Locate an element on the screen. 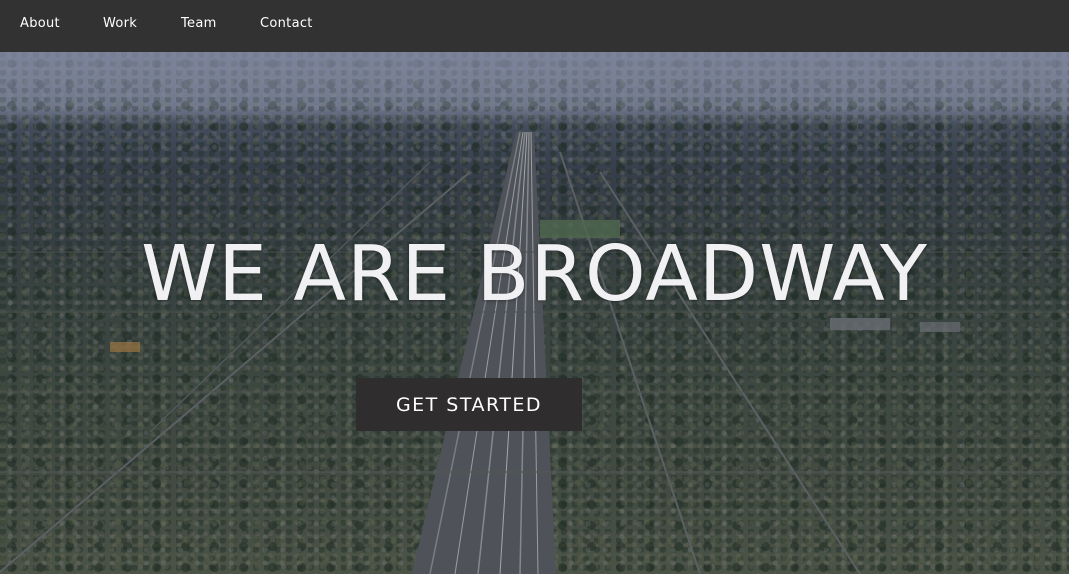 This screenshot has width=1069, height=574. get-started-button: GET STARTED is located at coordinates (469, 404).